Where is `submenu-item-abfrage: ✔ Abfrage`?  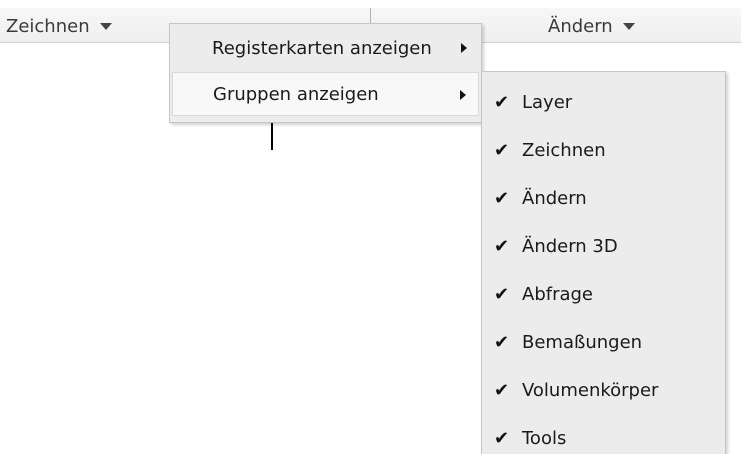 submenu-item-abfrage: ✔ Abfrage is located at coordinates (603, 294).